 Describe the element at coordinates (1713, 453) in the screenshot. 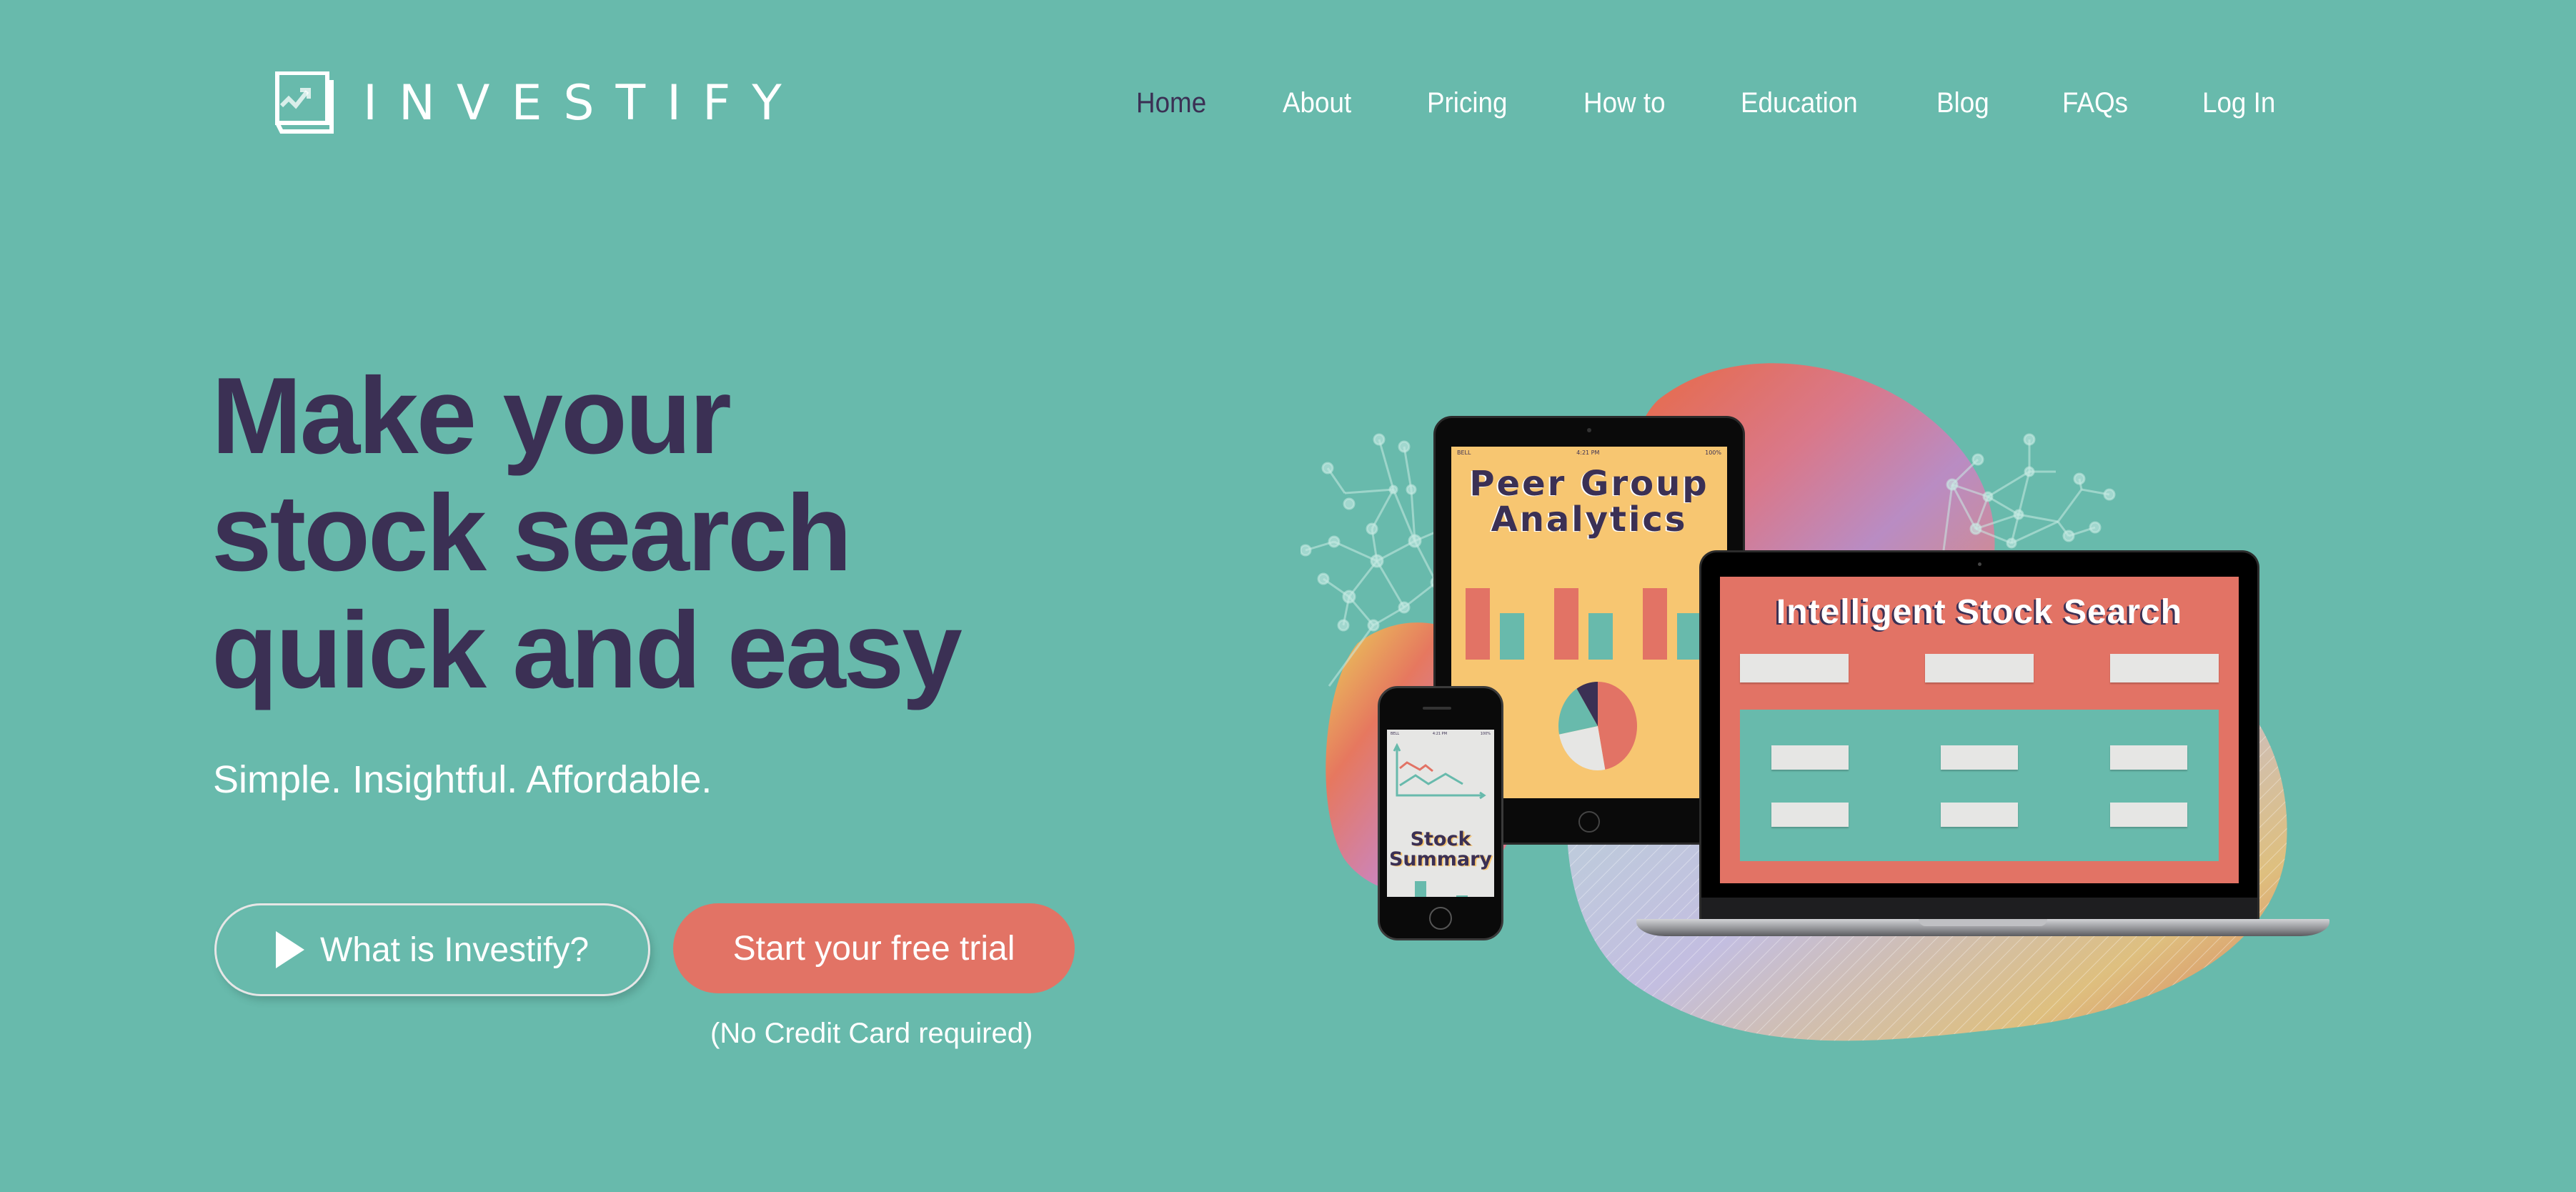

I see `status-battery: 100%` at that location.